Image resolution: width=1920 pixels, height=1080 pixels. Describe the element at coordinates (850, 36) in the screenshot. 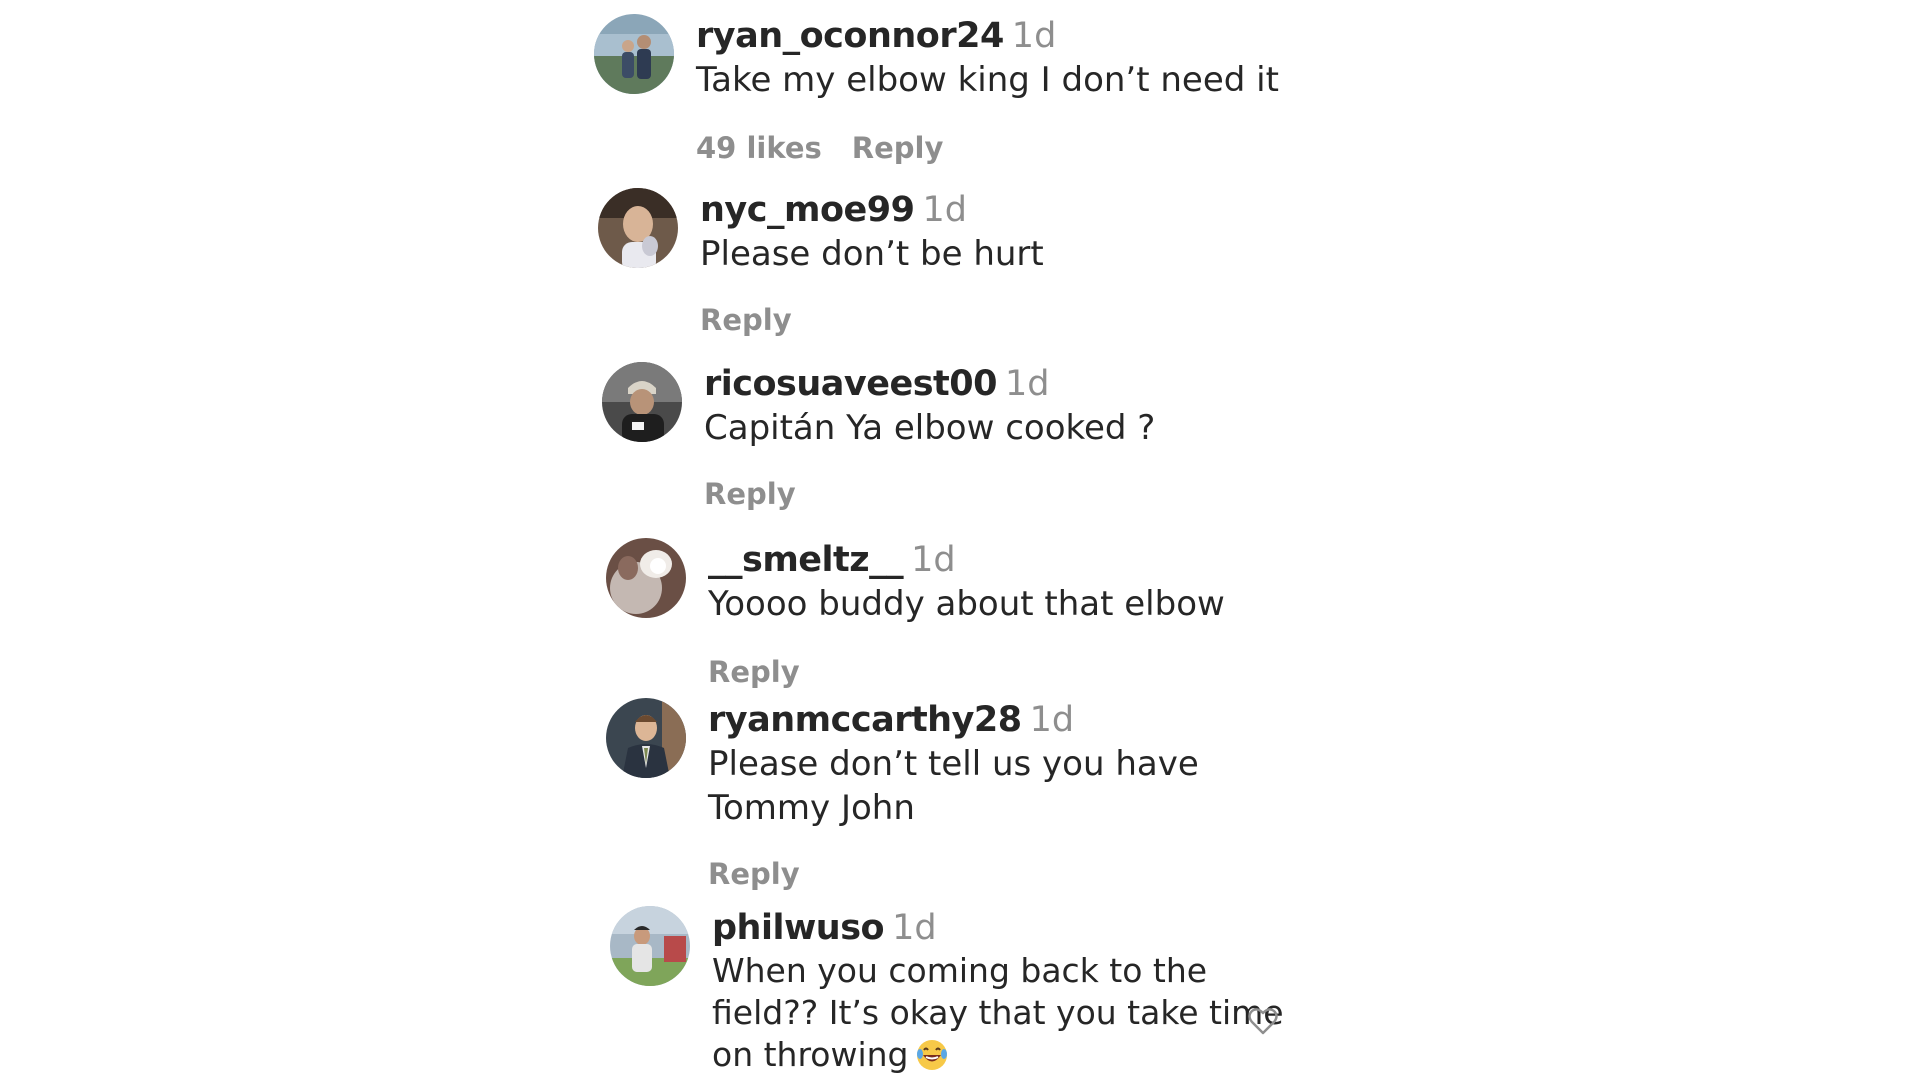

I see `comment-username: ryan_oconnor24` at that location.